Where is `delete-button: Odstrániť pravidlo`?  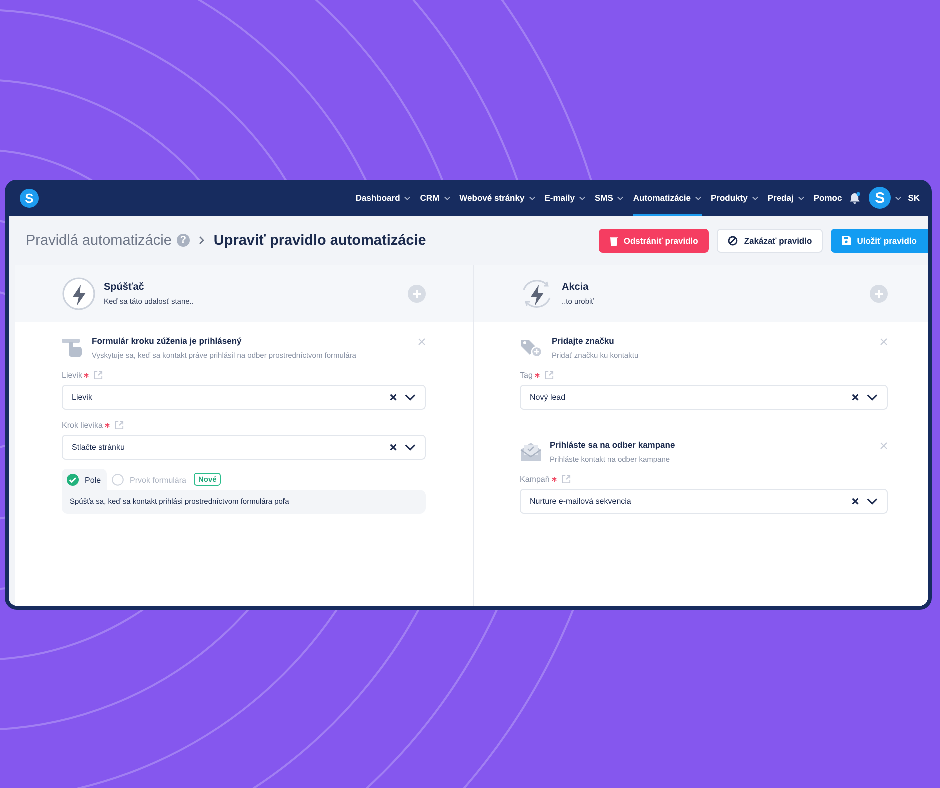
delete-button: Odstrániť pravidlo is located at coordinates (654, 240).